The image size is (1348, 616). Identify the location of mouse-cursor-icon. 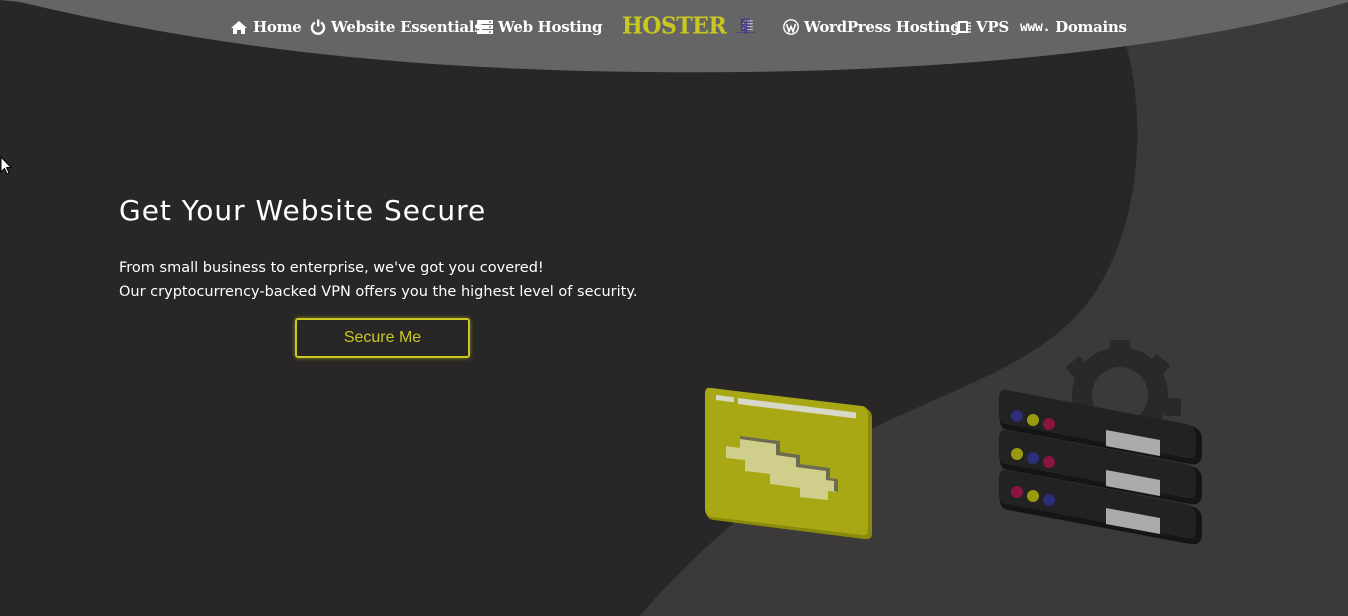
(6, 165).